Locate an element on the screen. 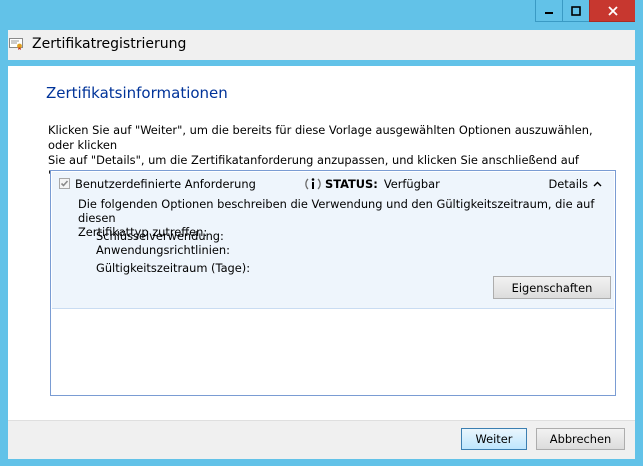 Image resolution: width=643 pixels, height=466 pixels. status-area: STATUS: Verfügbar is located at coordinates (372, 184).